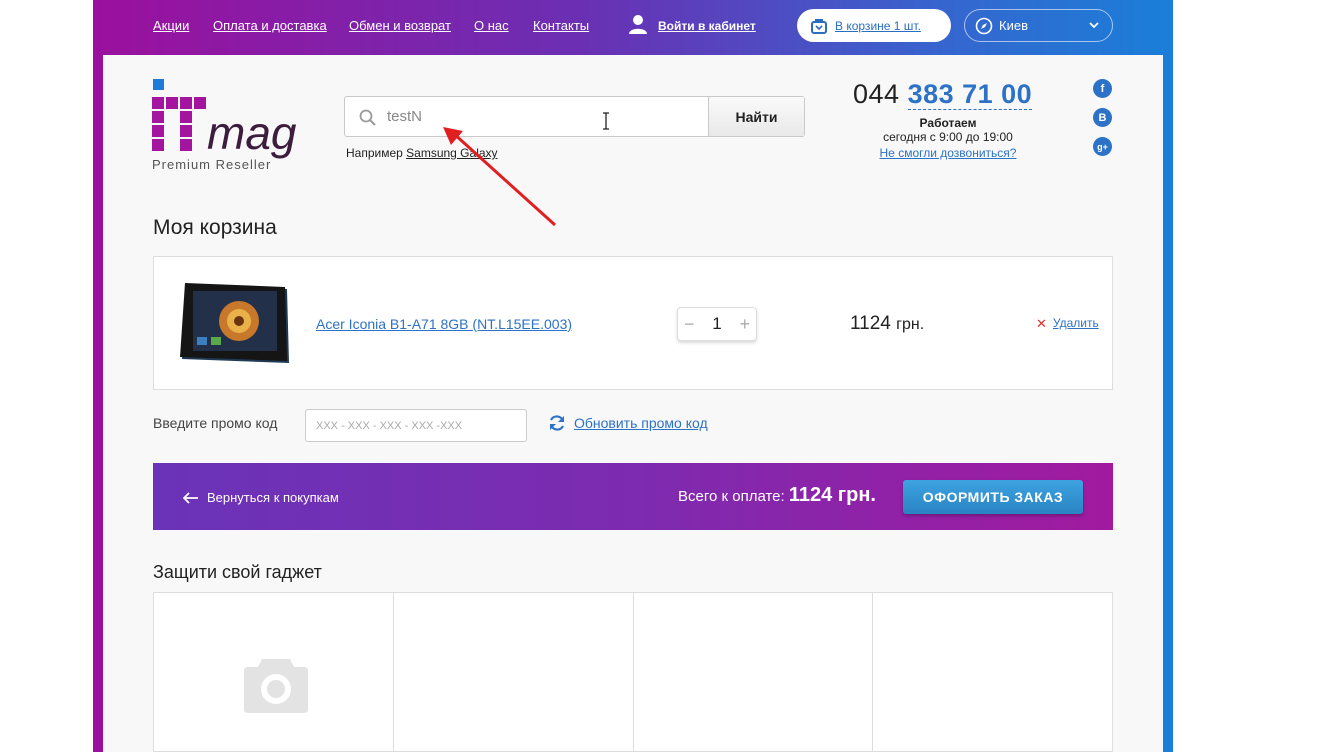 The height and width of the screenshot is (752, 1335). Describe the element at coordinates (948, 153) in the screenshot. I see `callback-link: Не смогли дозвониться?` at that location.